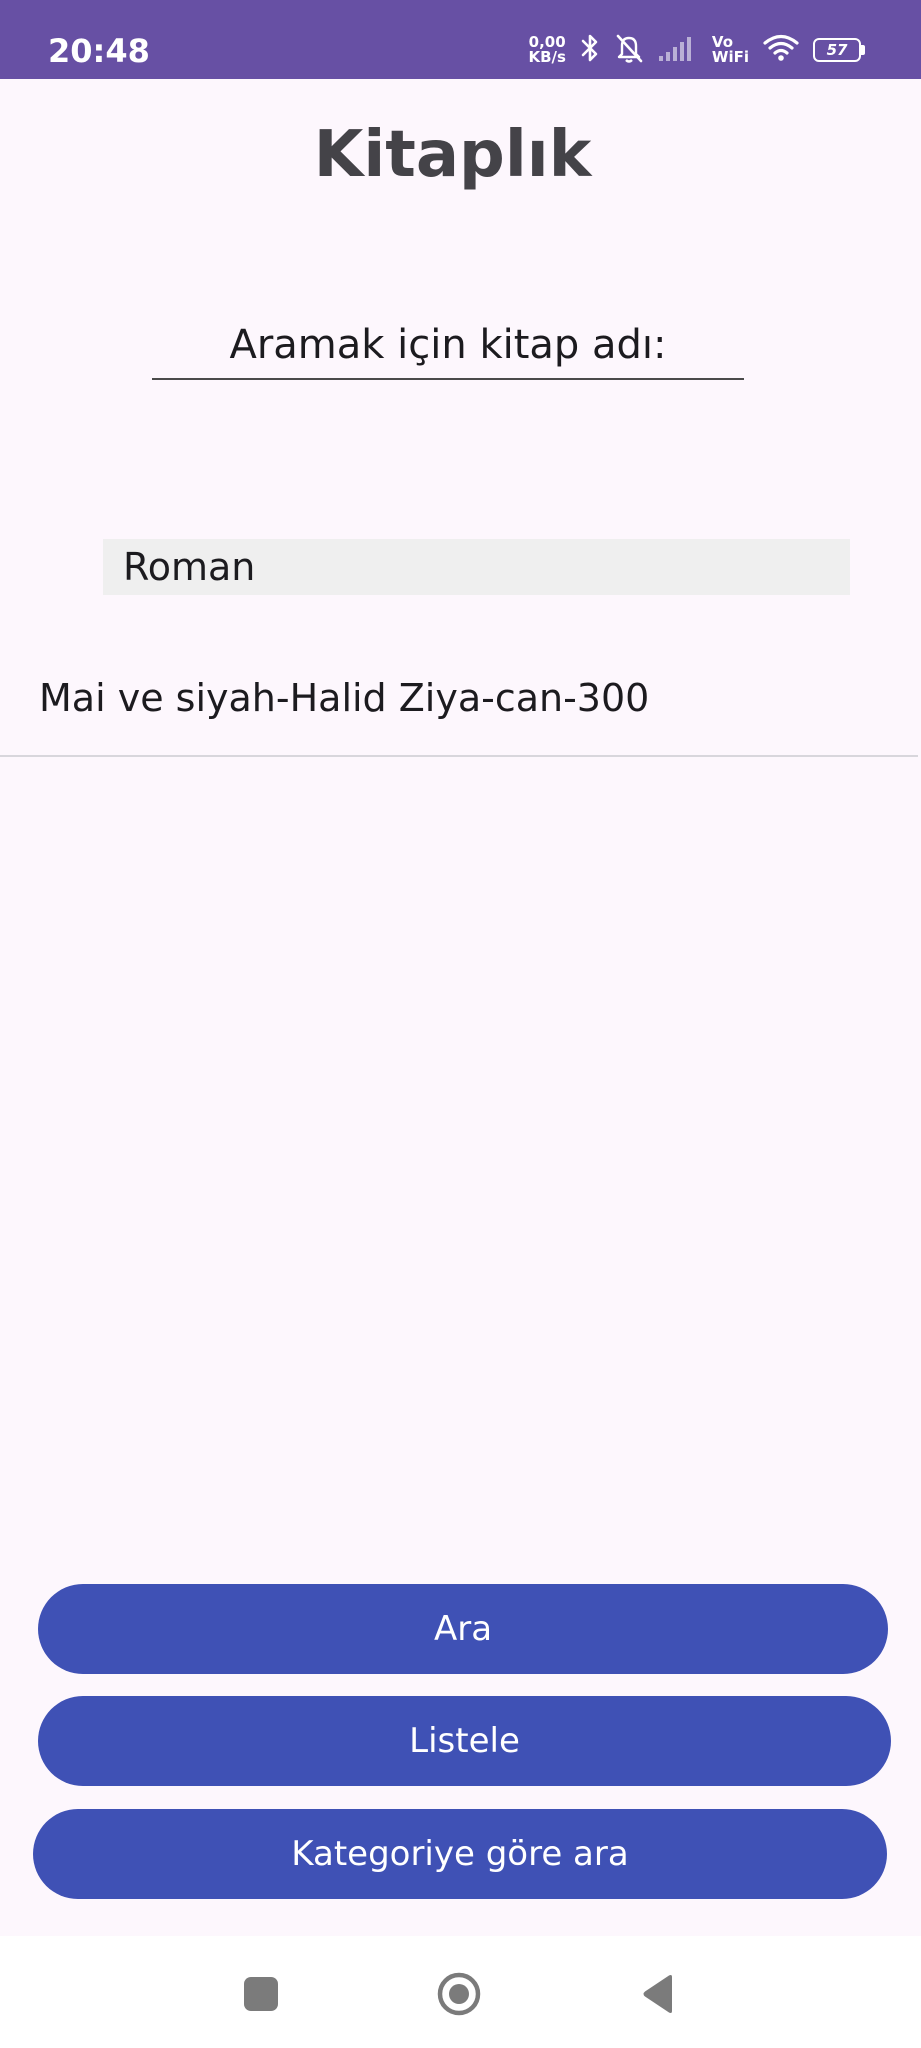 This screenshot has height=2048, width=921. Describe the element at coordinates (547, 57) in the screenshot. I see `network-speed-unit: KB/s` at that location.